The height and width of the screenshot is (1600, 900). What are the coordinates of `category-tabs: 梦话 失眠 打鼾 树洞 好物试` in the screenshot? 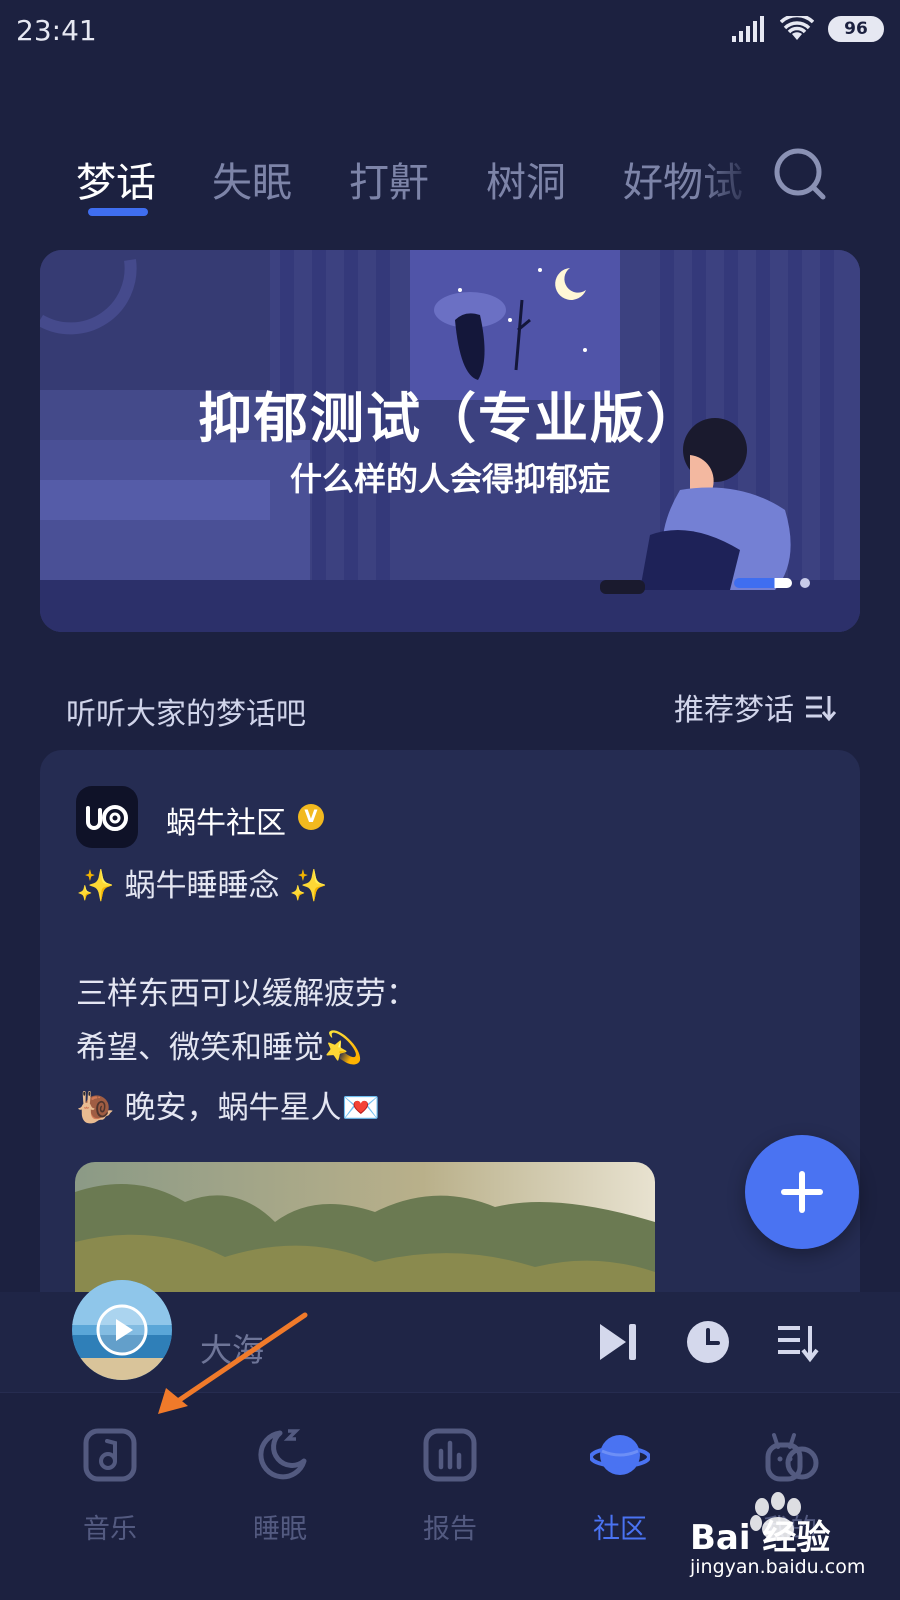 It's located at (406, 180).